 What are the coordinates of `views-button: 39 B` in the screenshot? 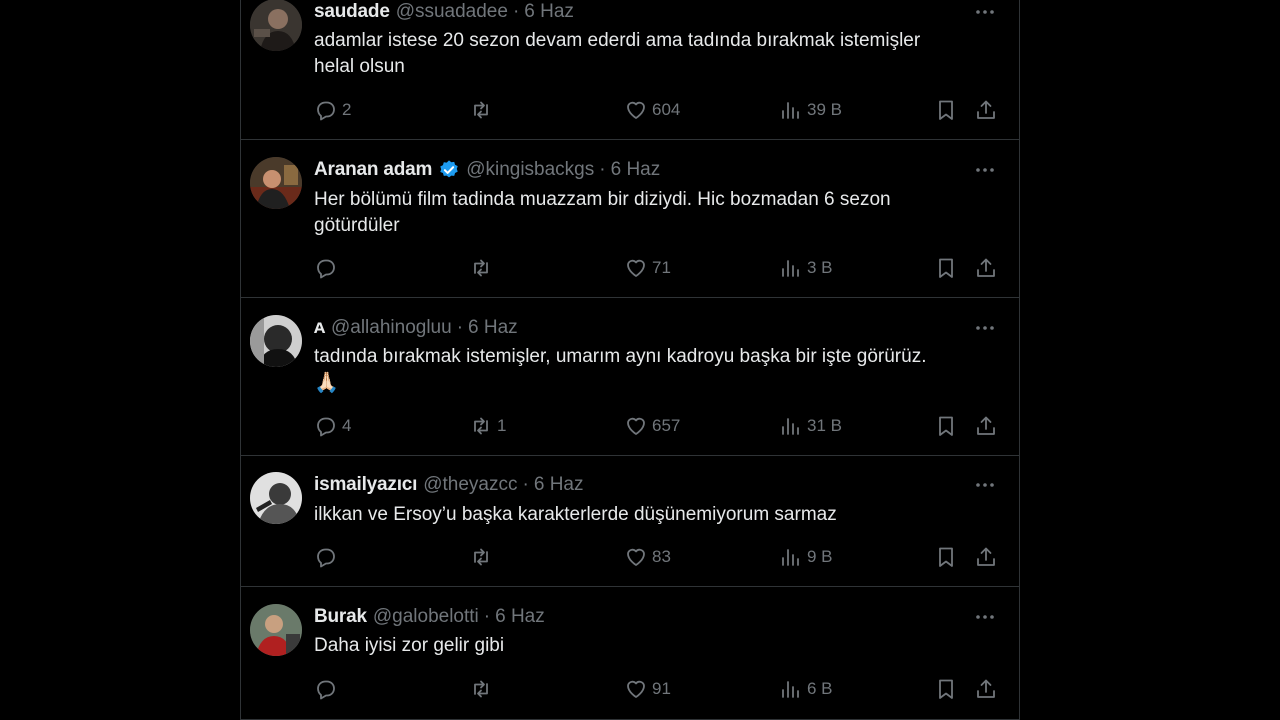 It's located at (810, 110).